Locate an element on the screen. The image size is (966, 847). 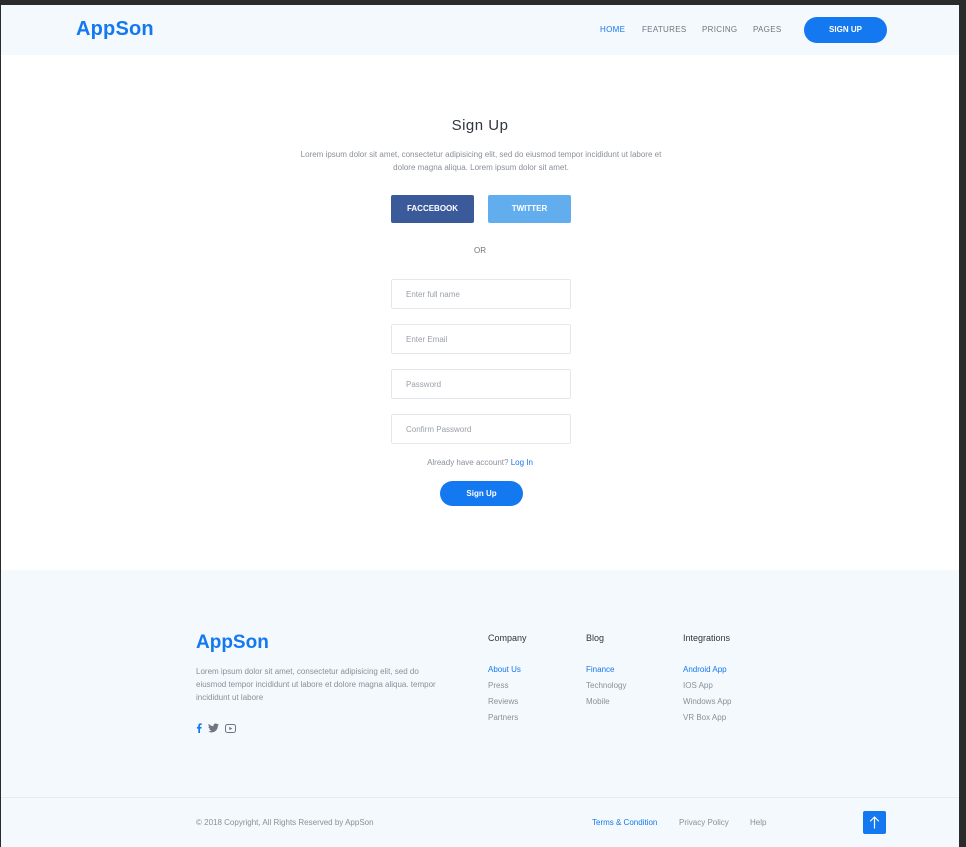
footer-link-reviews: Reviews is located at coordinates (503, 701).